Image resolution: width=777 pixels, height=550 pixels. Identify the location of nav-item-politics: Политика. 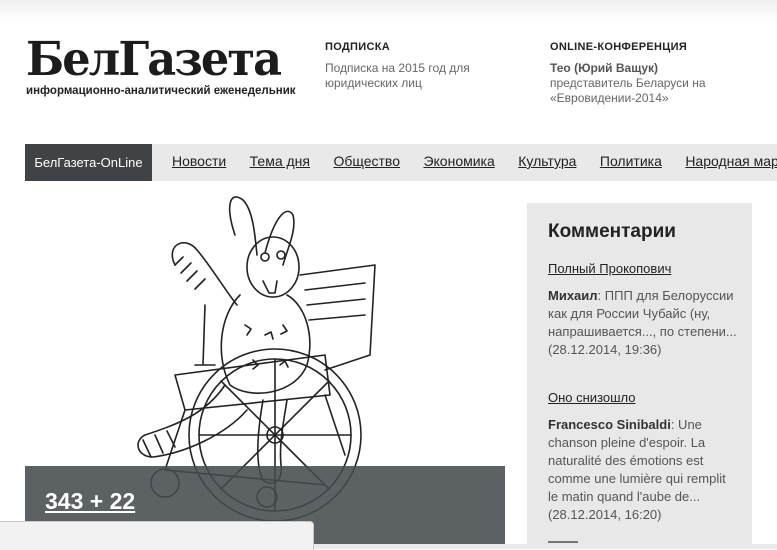
(631, 161).